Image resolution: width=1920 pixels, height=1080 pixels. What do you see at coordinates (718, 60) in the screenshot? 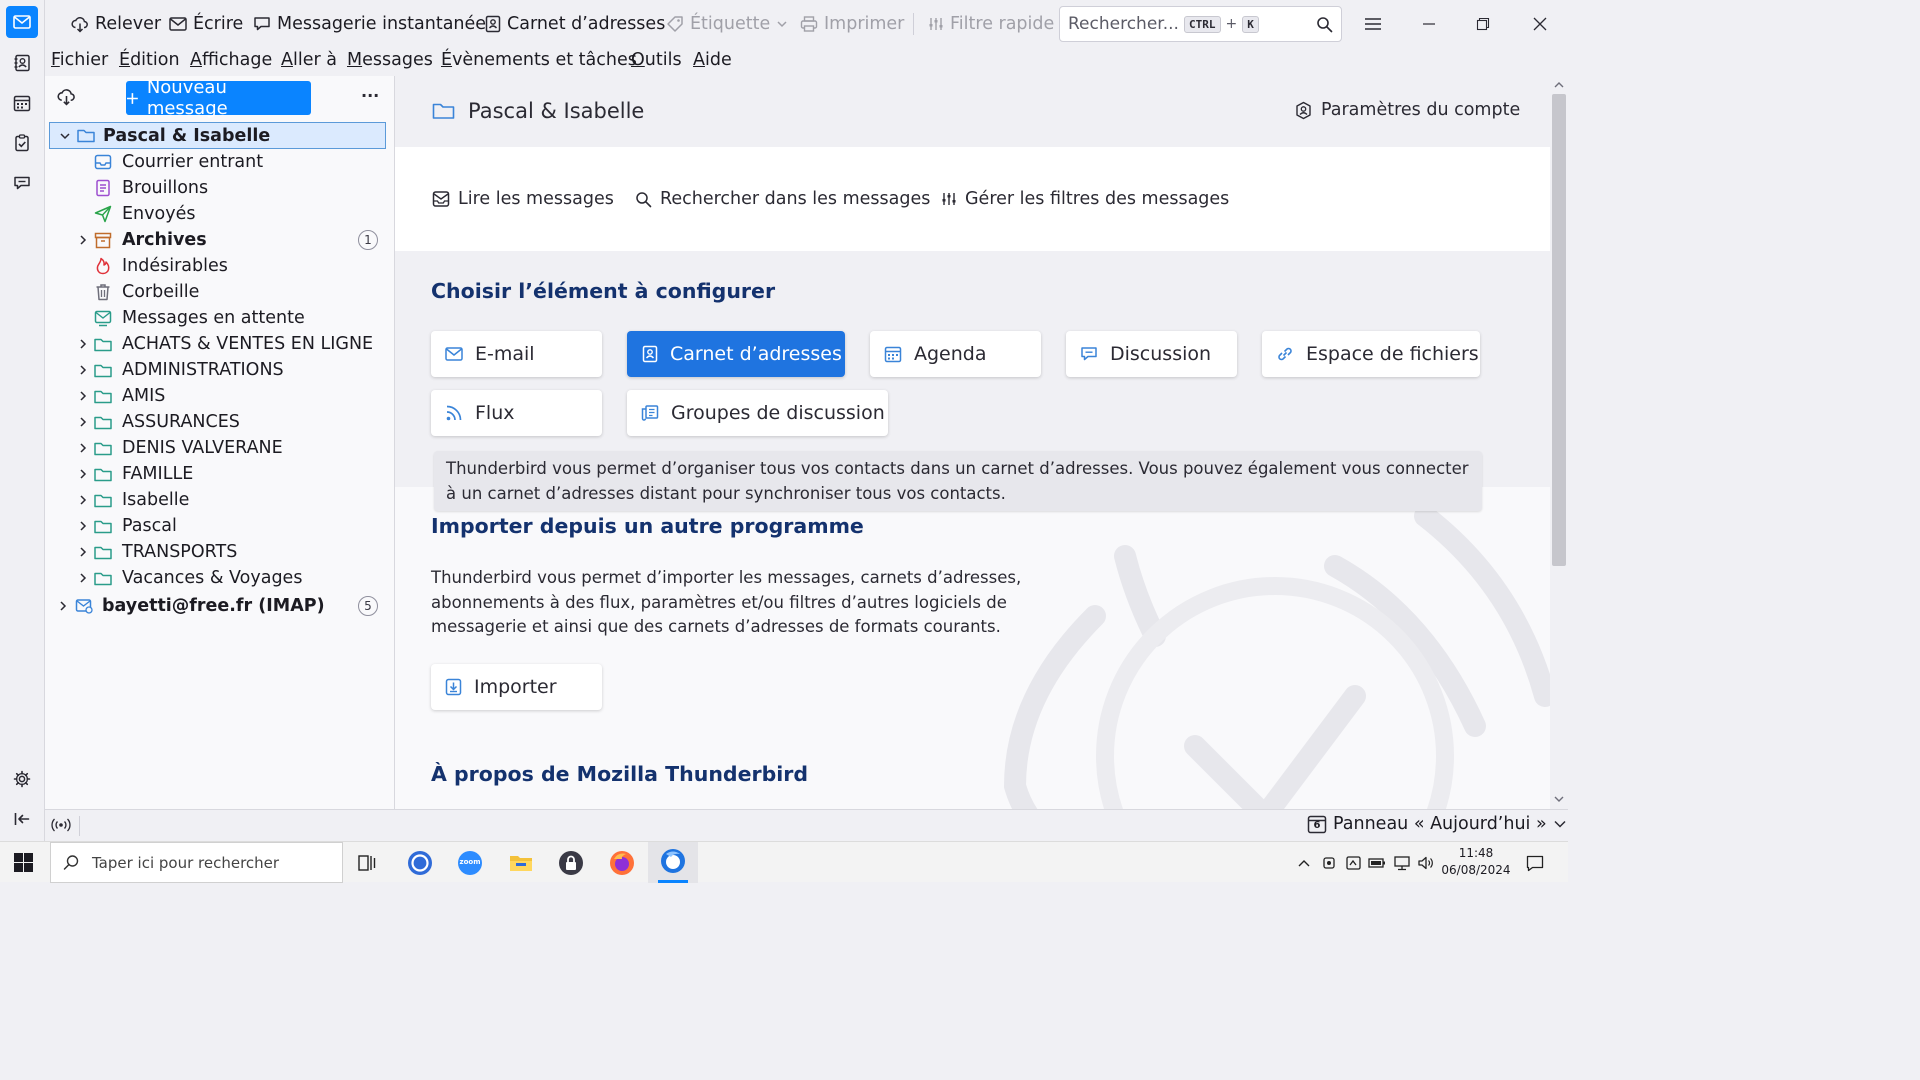
I see `menu-label: ide` at bounding box center [718, 60].